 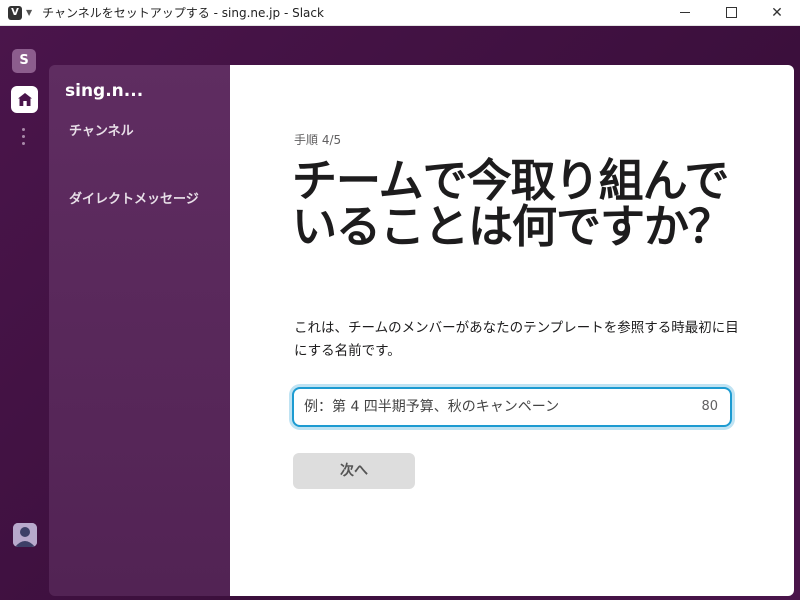 I want to click on next-button: 次へ, so click(x=354, y=471).